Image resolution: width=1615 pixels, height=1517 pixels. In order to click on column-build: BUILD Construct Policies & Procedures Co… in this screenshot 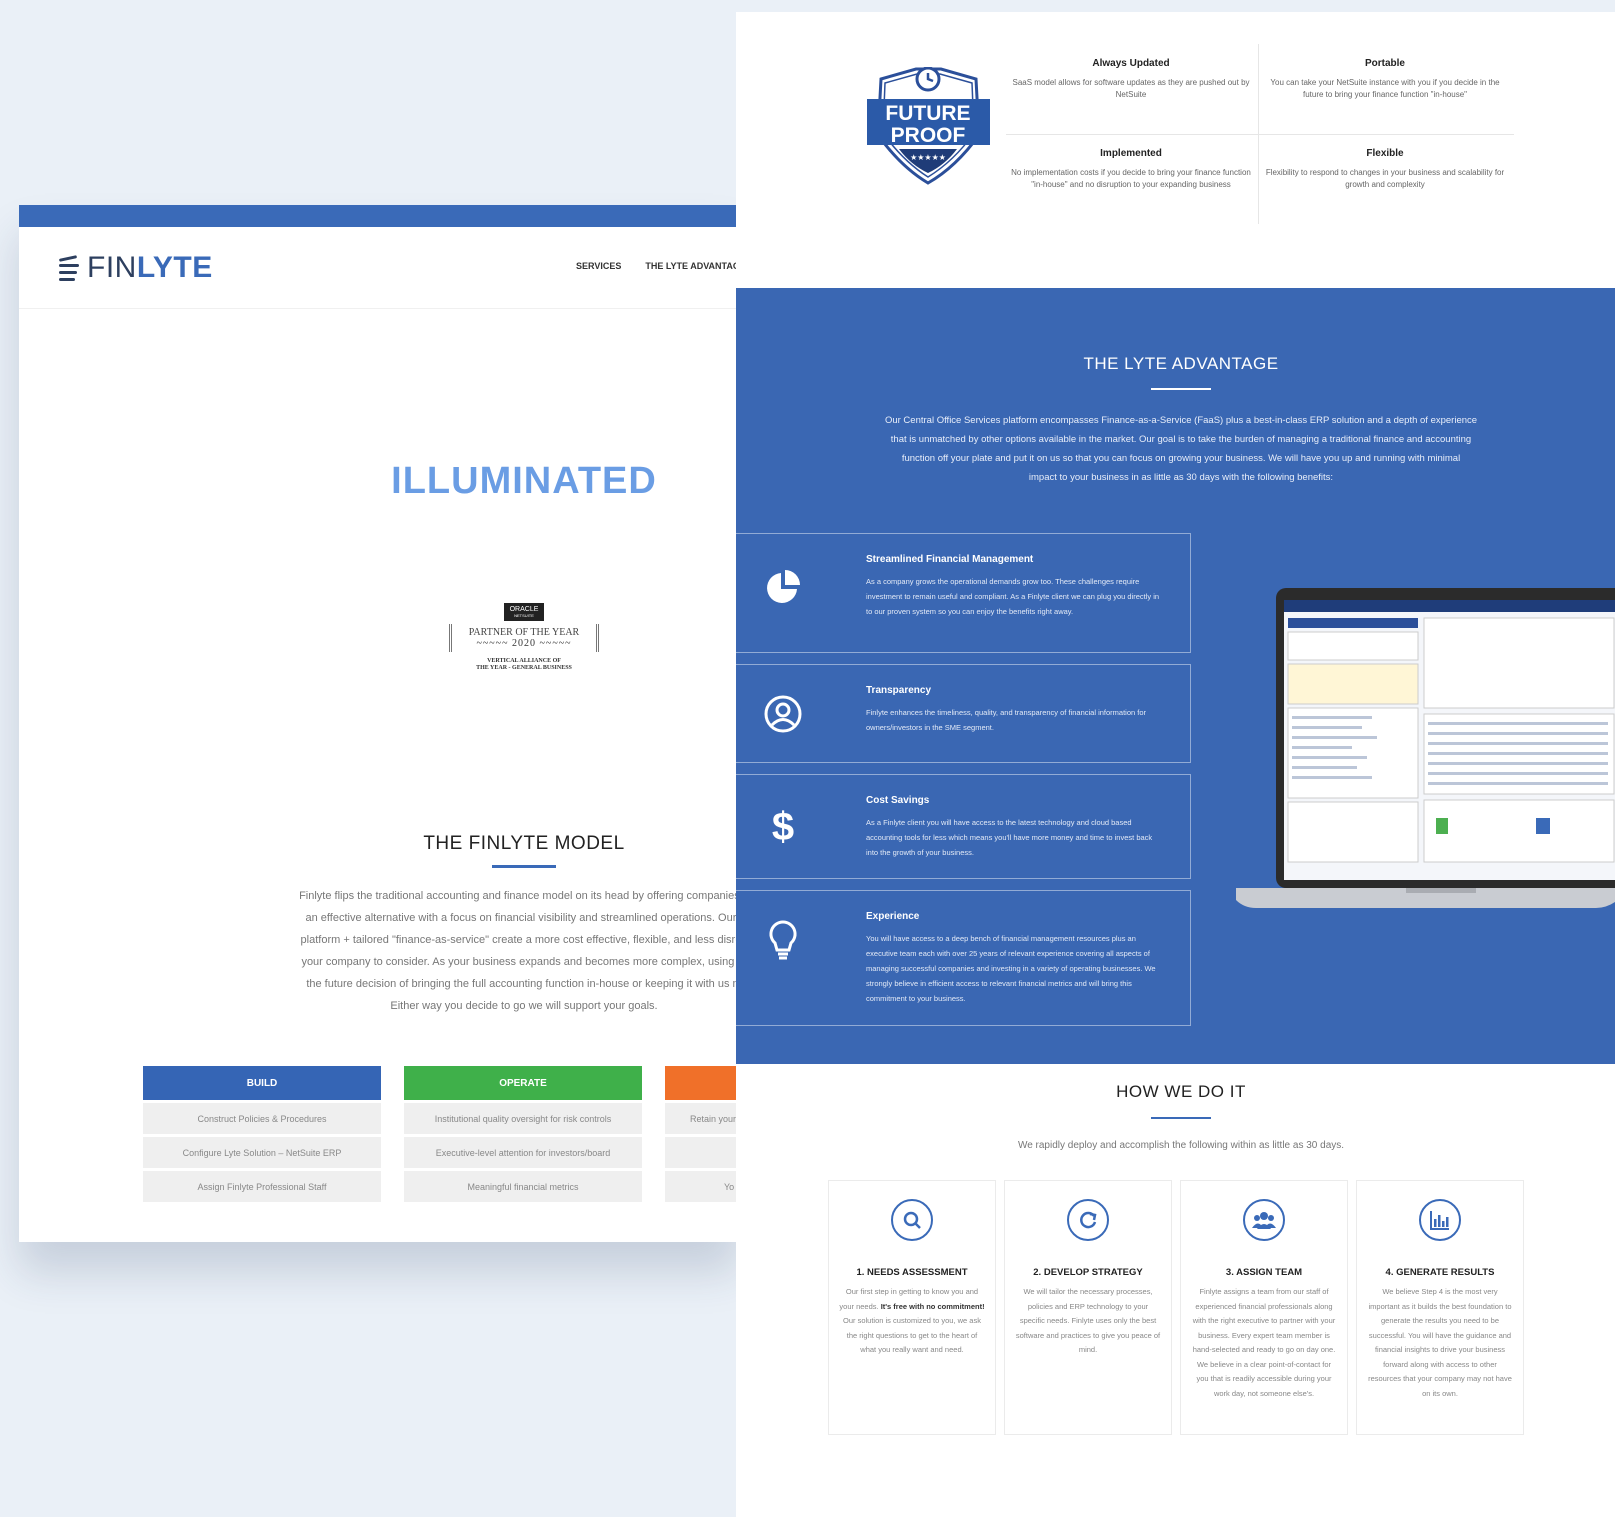, I will do `click(262, 1135)`.